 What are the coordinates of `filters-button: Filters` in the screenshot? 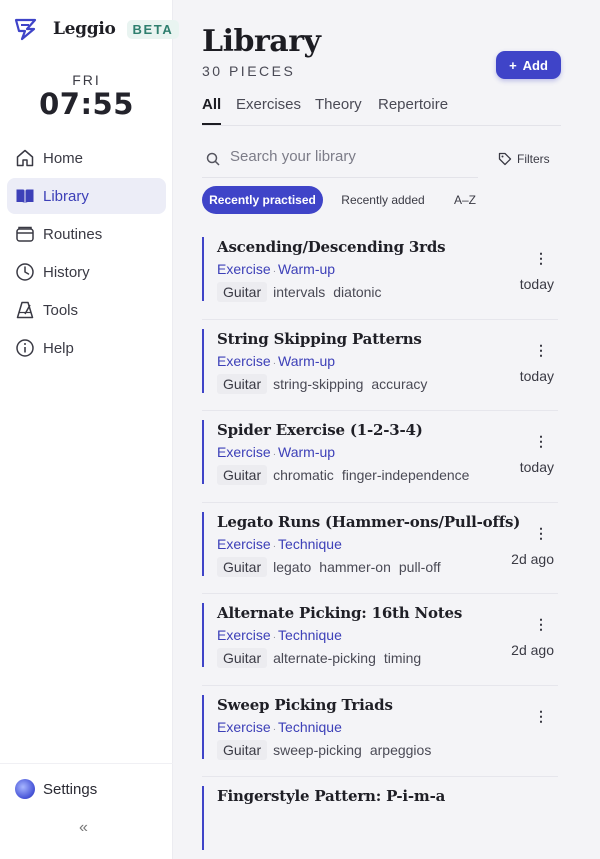 It's located at (524, 159).